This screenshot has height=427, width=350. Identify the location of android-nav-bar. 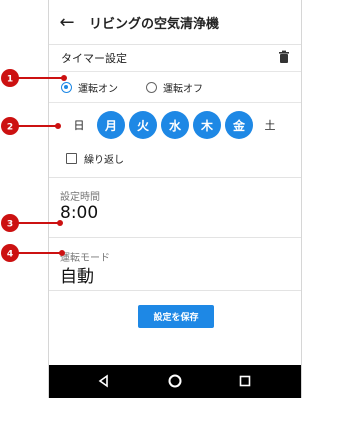
(175, 381).